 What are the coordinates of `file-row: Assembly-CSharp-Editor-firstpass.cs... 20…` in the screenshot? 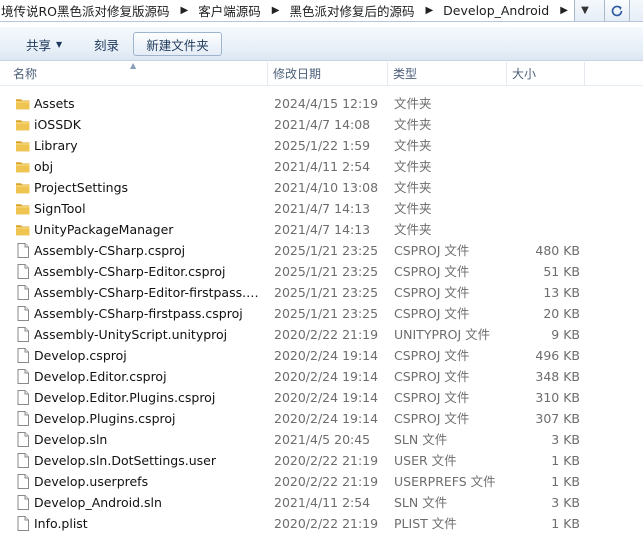 It's located at (321, 292).